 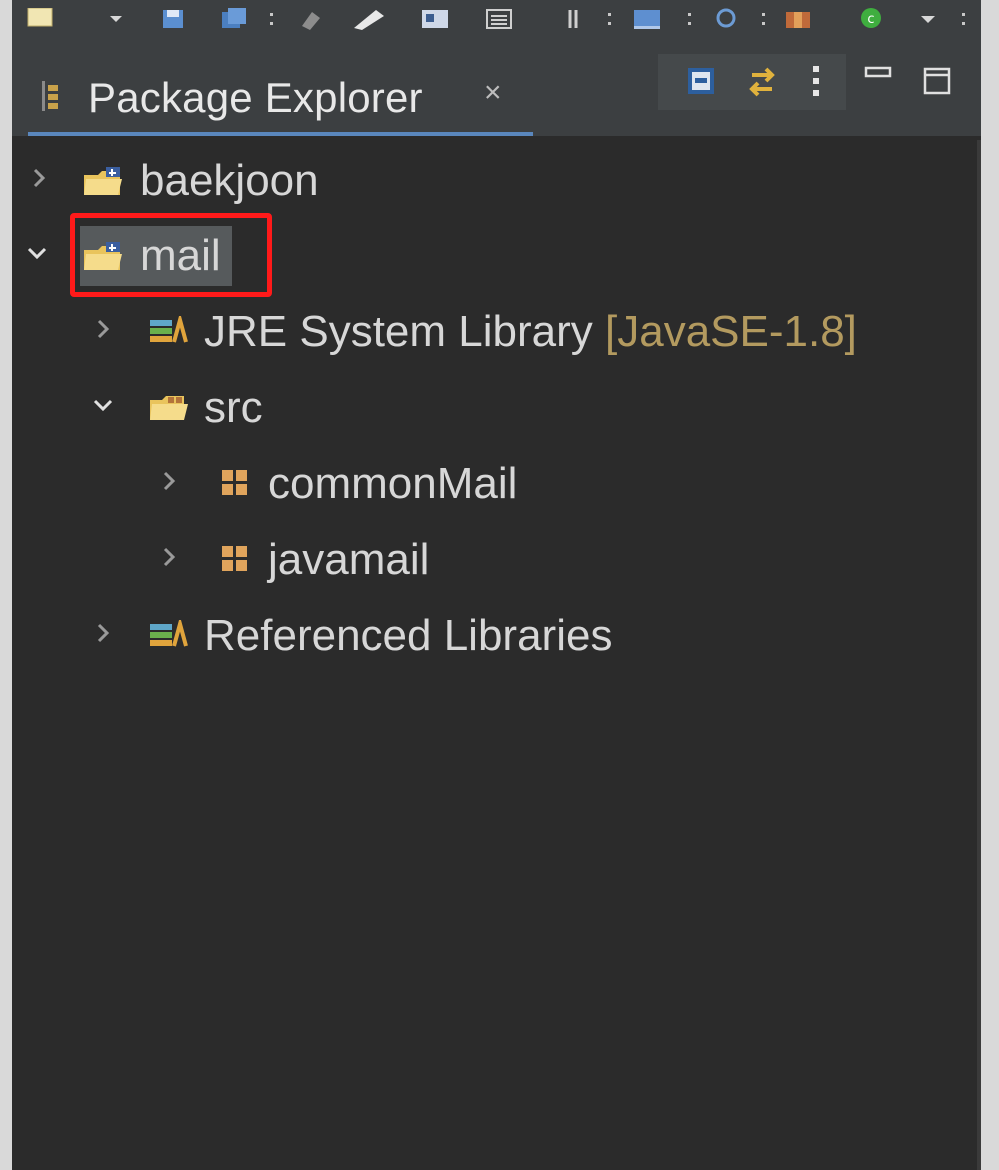 I want to click on link-with-editor-icon, so click(x=762, y=82).